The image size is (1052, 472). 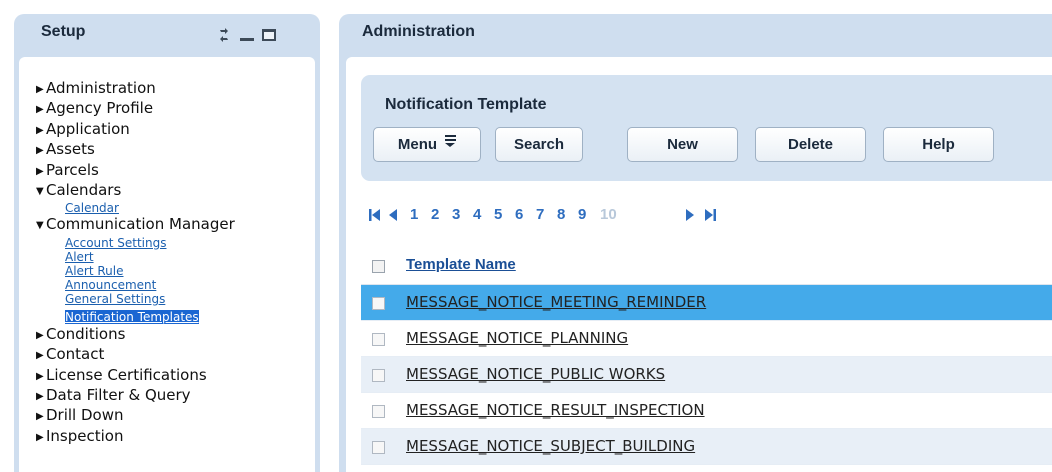 What do you see at coordinates (88, 128) in the screenshot?
I see `tree-item-label: Application` at bounding box center [88, 128].